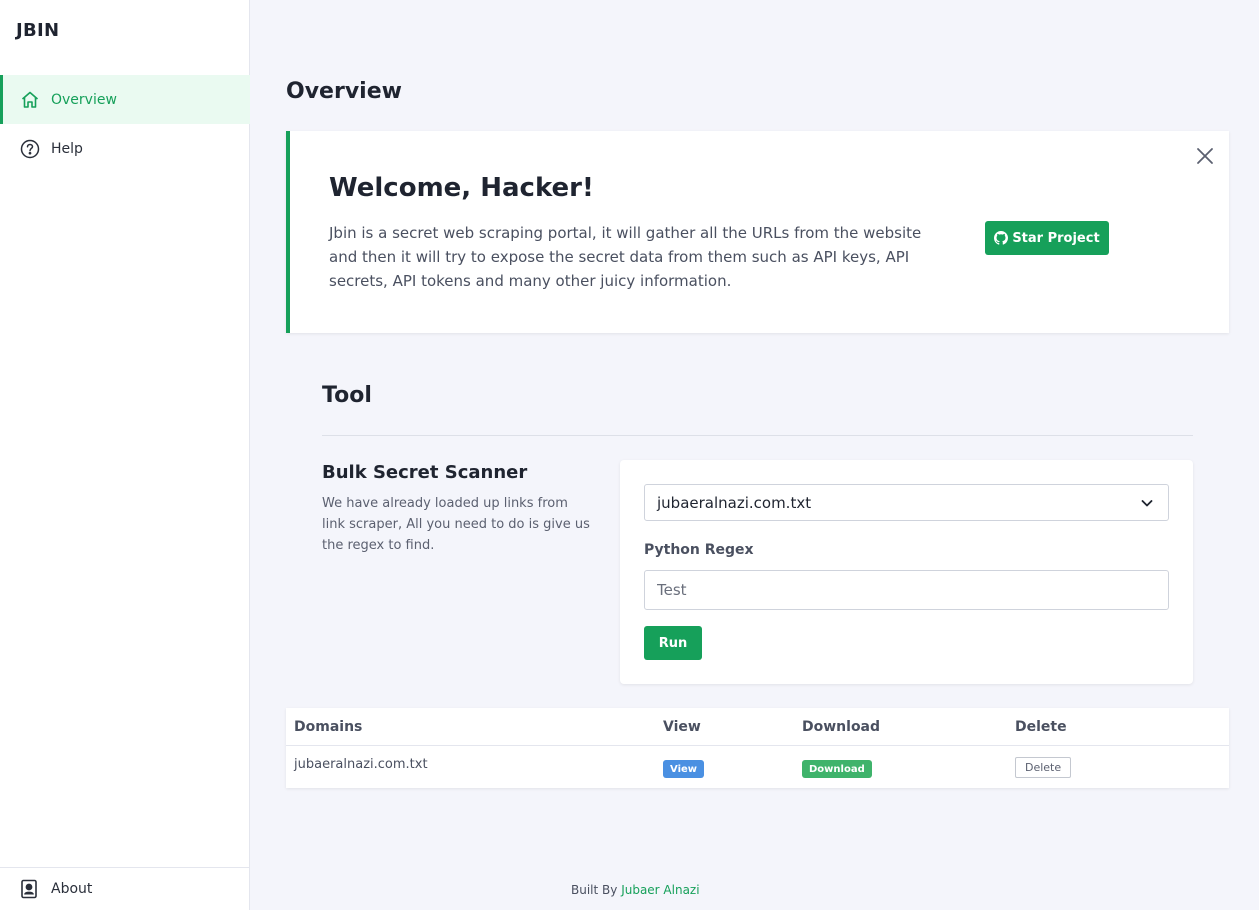 The image size is (1259, 910). What do you see at coordinates (684, 769) in the screenshot?
I see `view-button: View` at bounding box center [684, 769].